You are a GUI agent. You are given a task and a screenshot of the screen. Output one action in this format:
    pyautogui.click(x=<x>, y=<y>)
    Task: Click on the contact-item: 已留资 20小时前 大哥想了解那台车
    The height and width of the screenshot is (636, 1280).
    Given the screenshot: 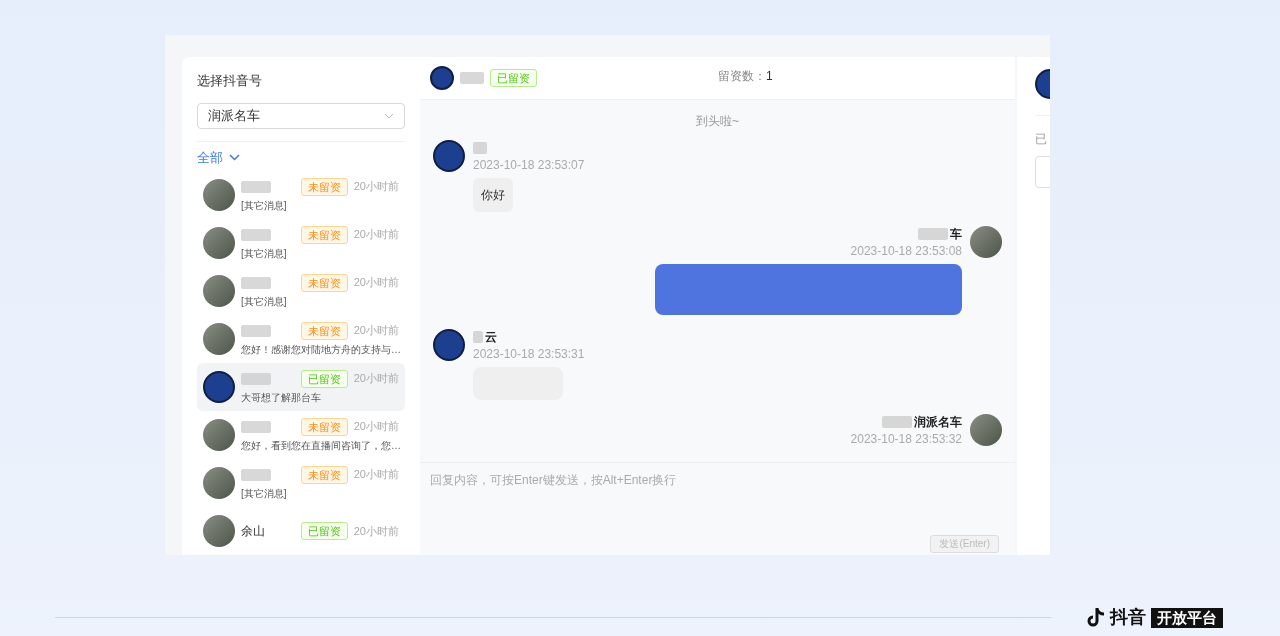 What is the action you would take?
    pyautogui.click(x=301, y=387)
    